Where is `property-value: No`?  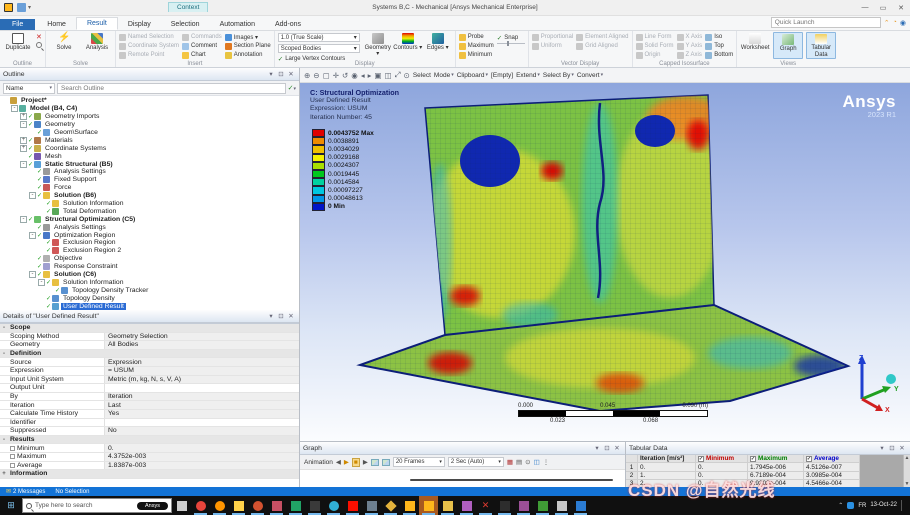
property-value: No is located at coordinates (201, 431).